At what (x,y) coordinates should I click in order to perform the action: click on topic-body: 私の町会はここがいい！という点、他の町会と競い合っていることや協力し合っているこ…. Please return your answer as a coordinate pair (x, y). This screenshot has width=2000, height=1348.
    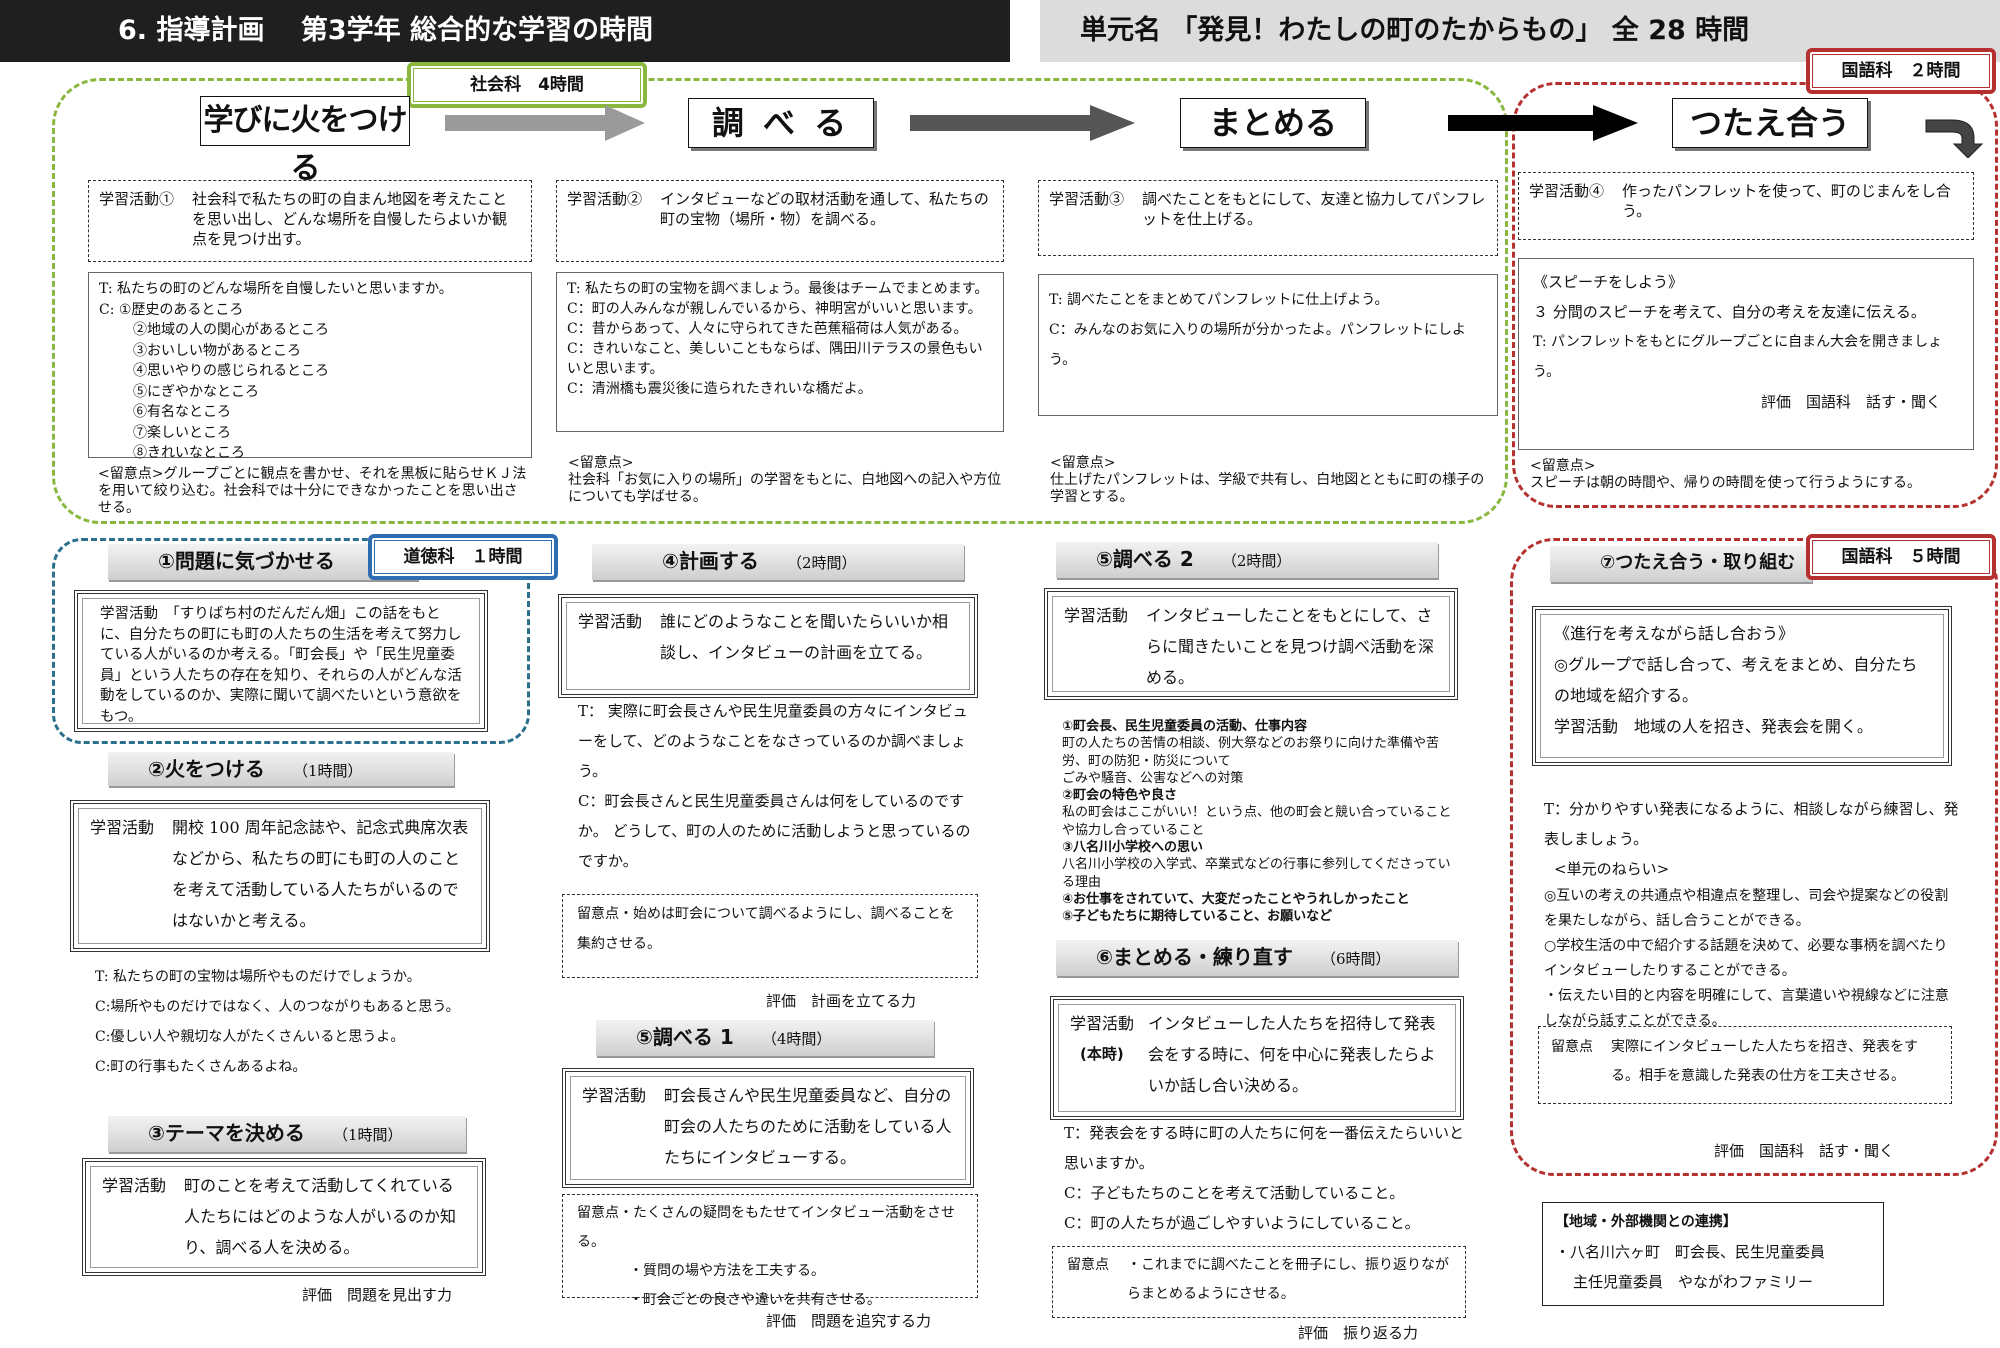
    Looking at the image, I should click on (1257, 821).